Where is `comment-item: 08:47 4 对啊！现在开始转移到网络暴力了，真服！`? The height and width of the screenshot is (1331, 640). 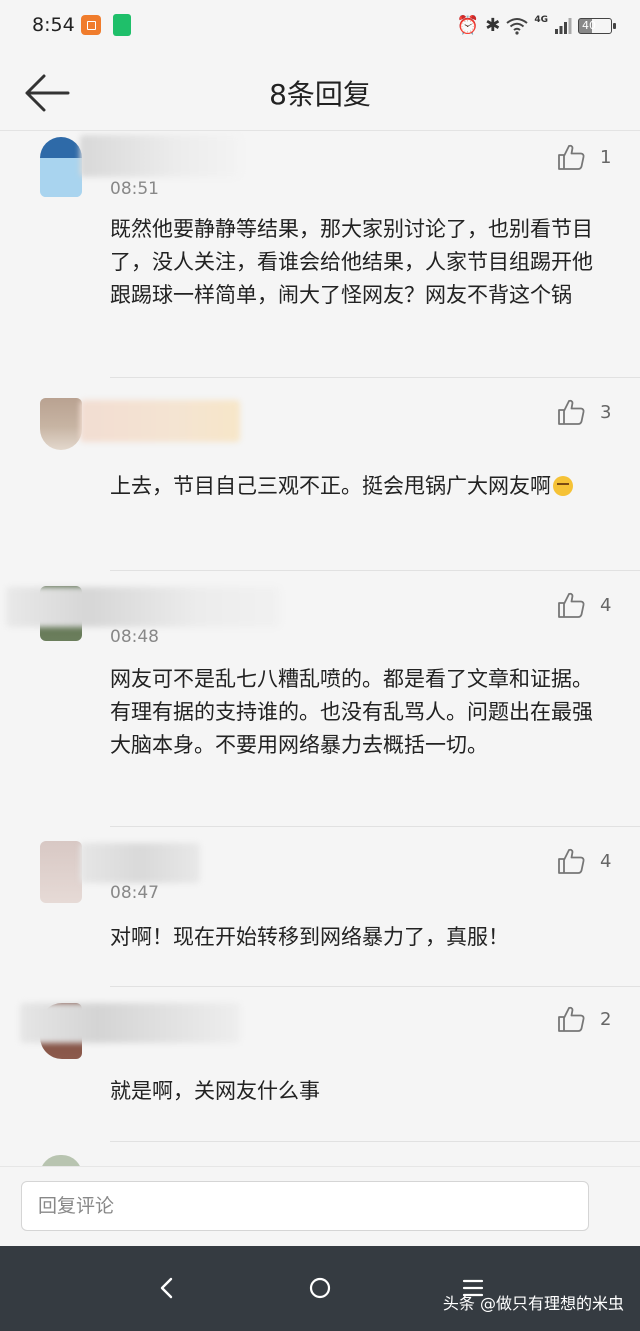 comment-item: 08:47 4 对啊！现在开始转移到网络暴力了，真服！ is located at coordinates (320, 907).